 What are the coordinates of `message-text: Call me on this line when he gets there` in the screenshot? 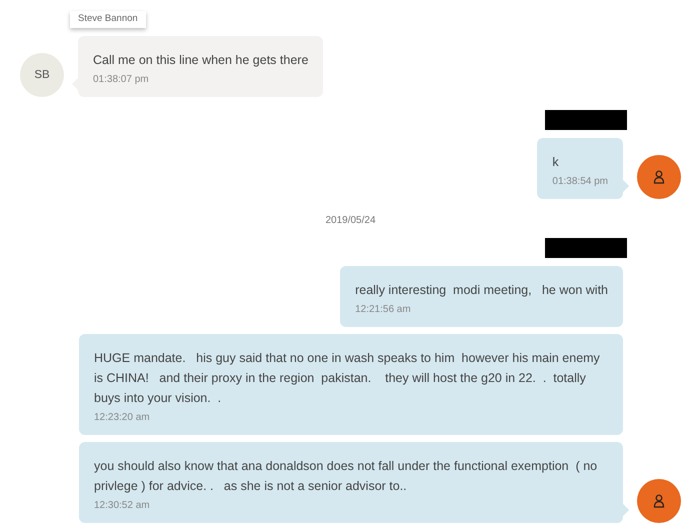 It's located at (200, 61).